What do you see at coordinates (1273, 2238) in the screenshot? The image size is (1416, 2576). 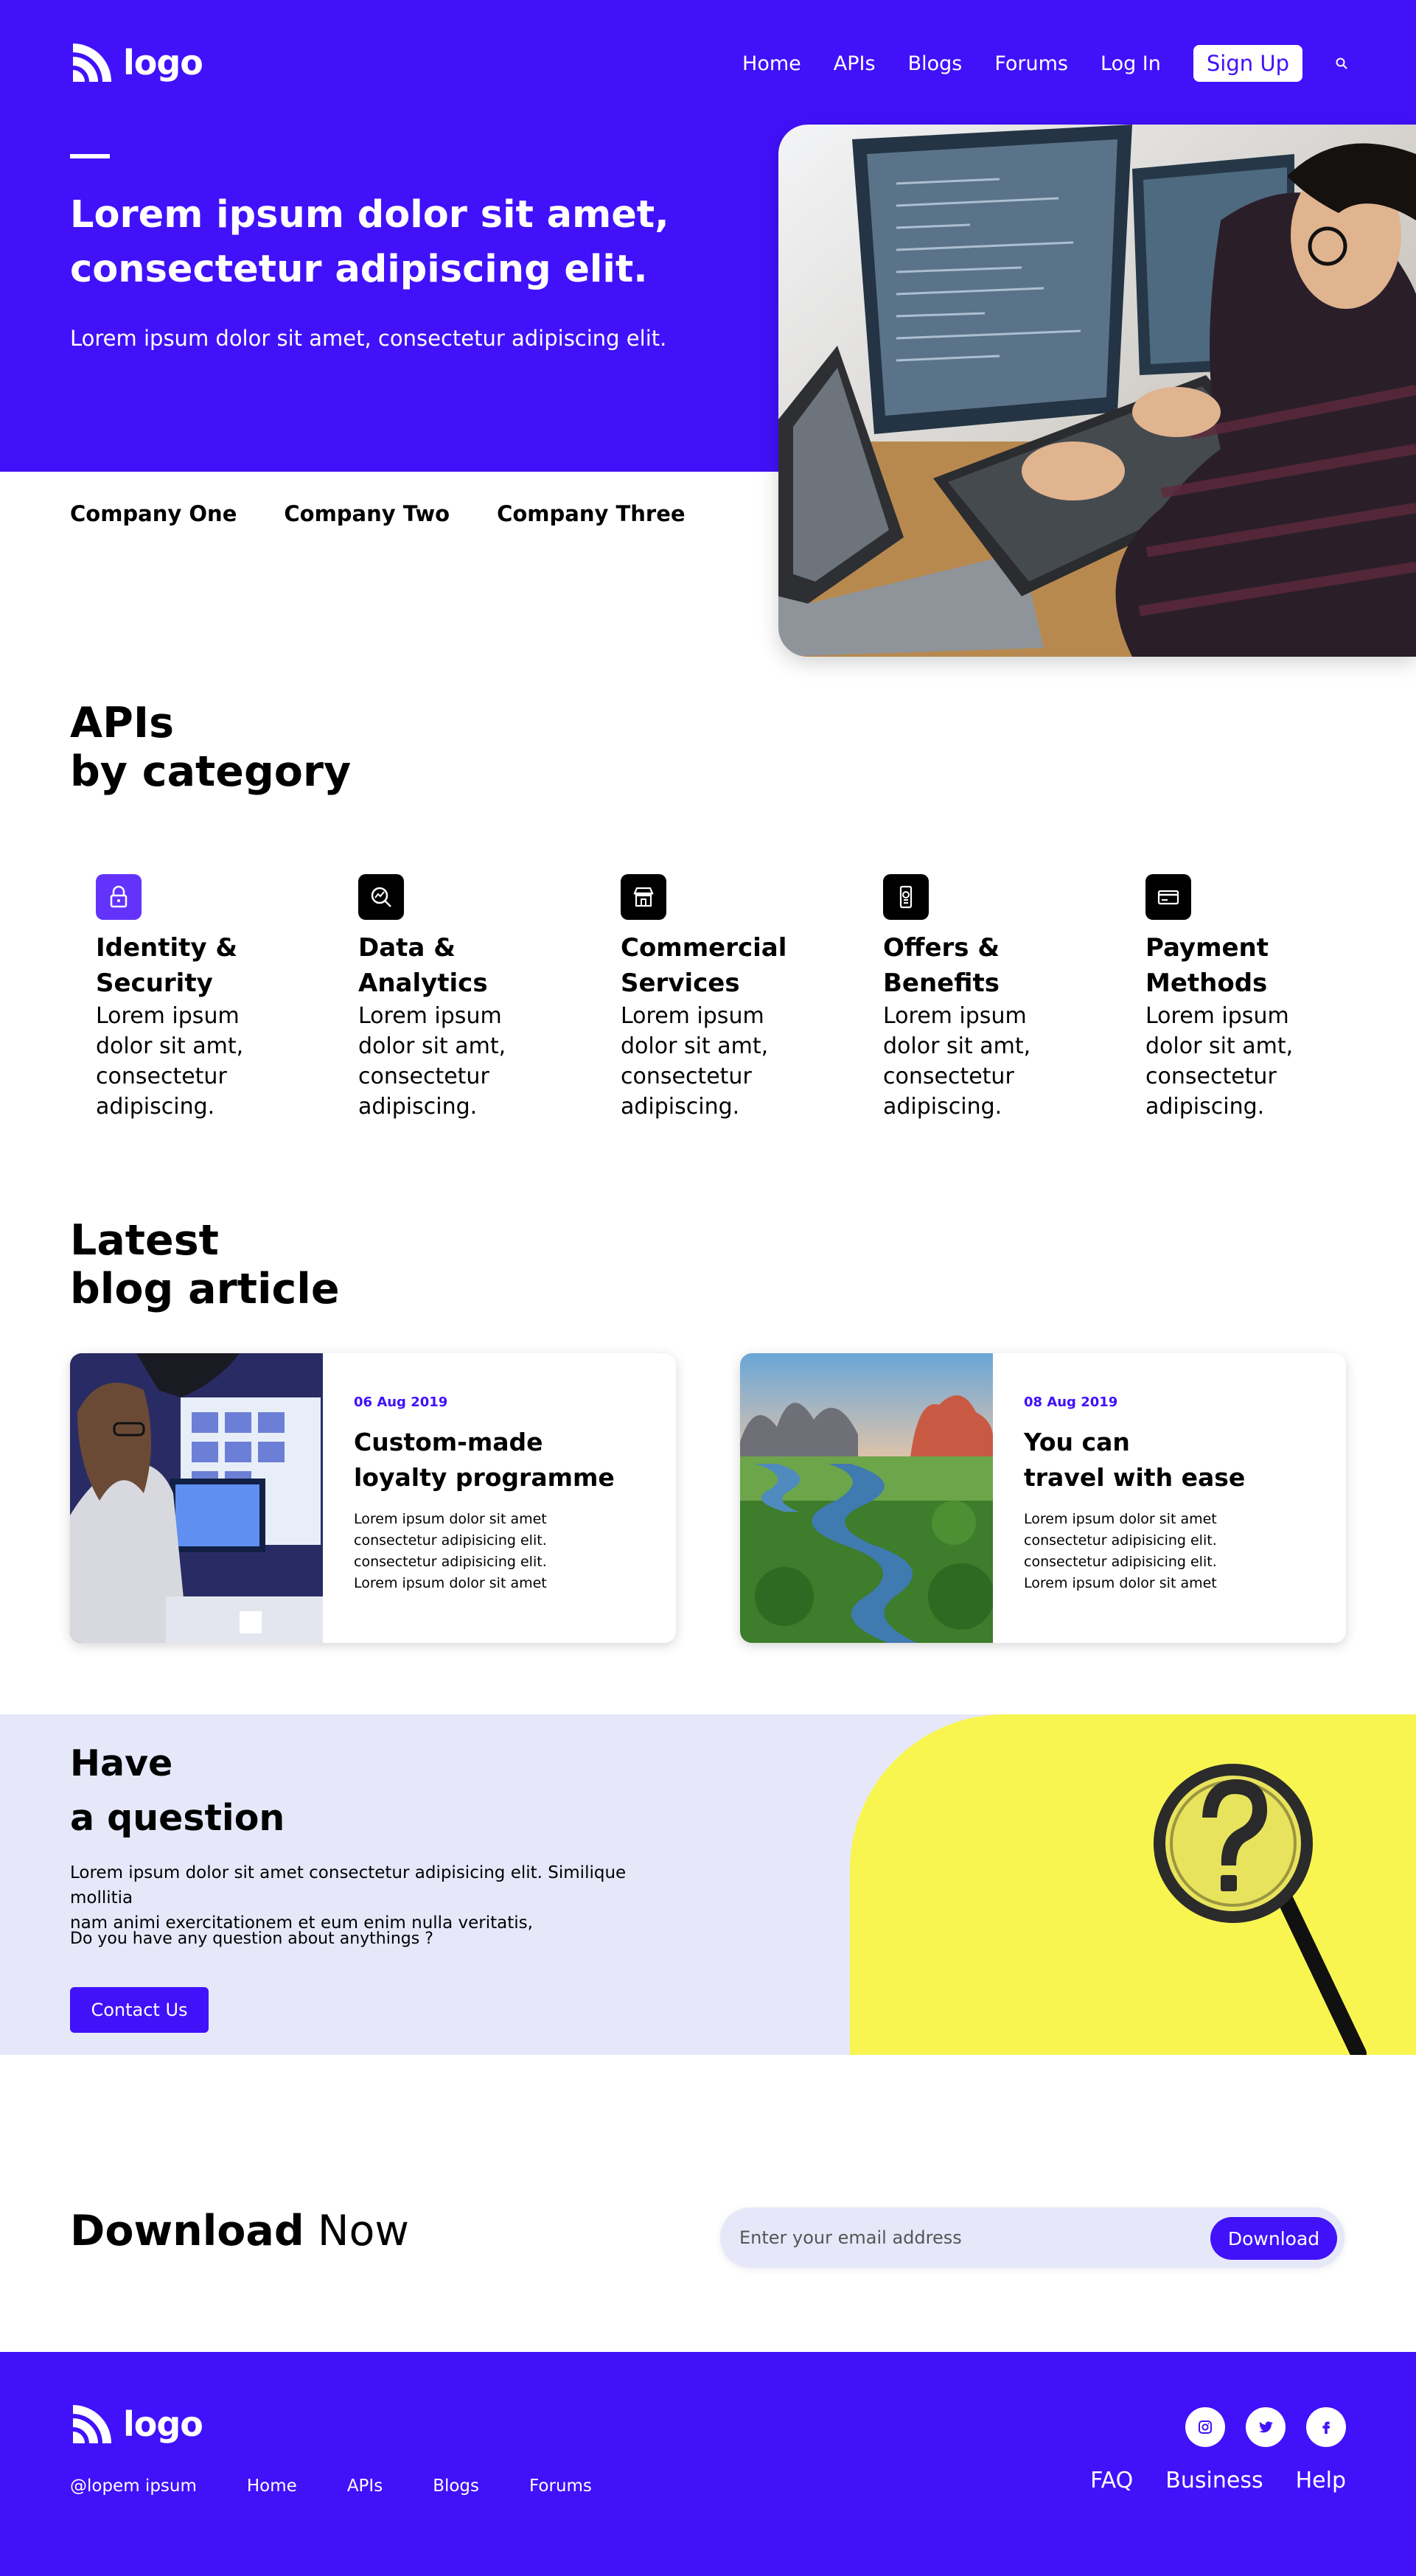 I see `download-button: Download` at bounding box center [1273, 2238].